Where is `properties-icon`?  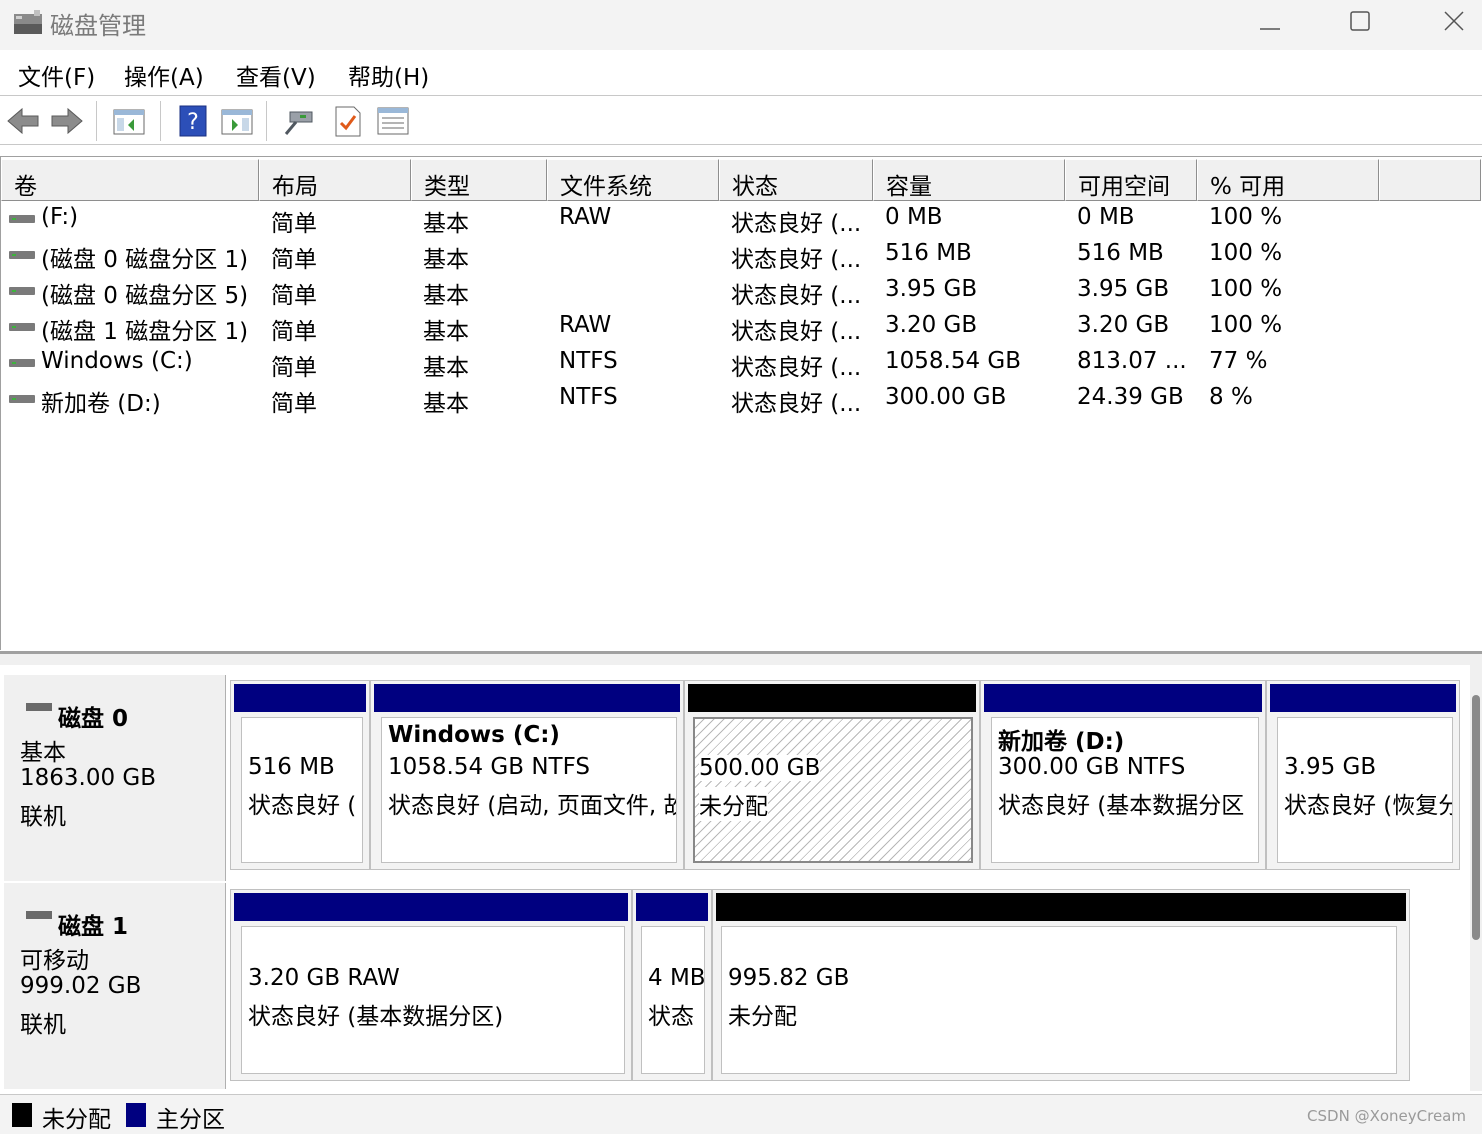
properties-icon is located at coordinates (393, 121).